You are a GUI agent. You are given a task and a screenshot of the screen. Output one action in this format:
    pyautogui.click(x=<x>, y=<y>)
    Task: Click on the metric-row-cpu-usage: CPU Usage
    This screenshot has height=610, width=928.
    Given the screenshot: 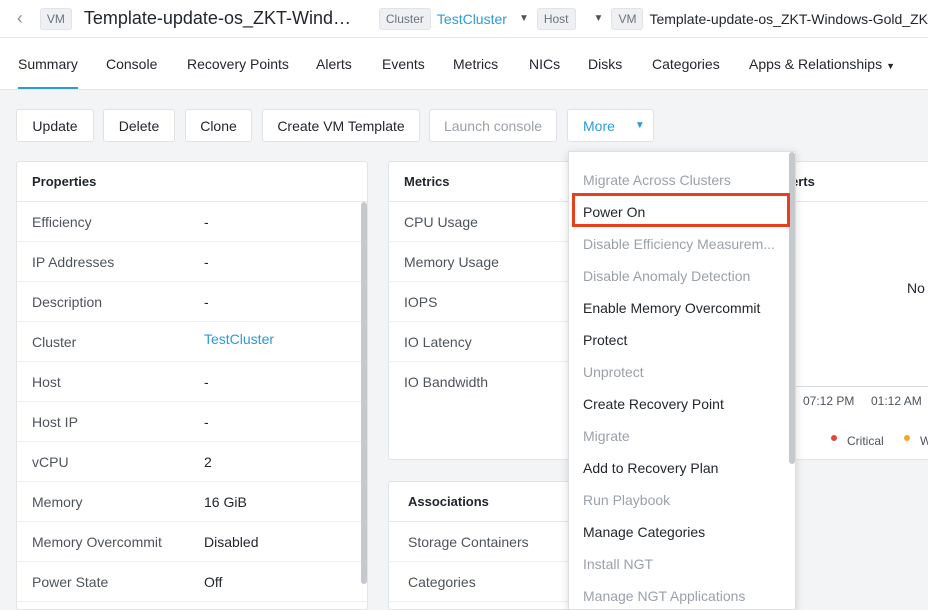 What is the action you would take?
    pyautogui.click(x=483, y=222)
    